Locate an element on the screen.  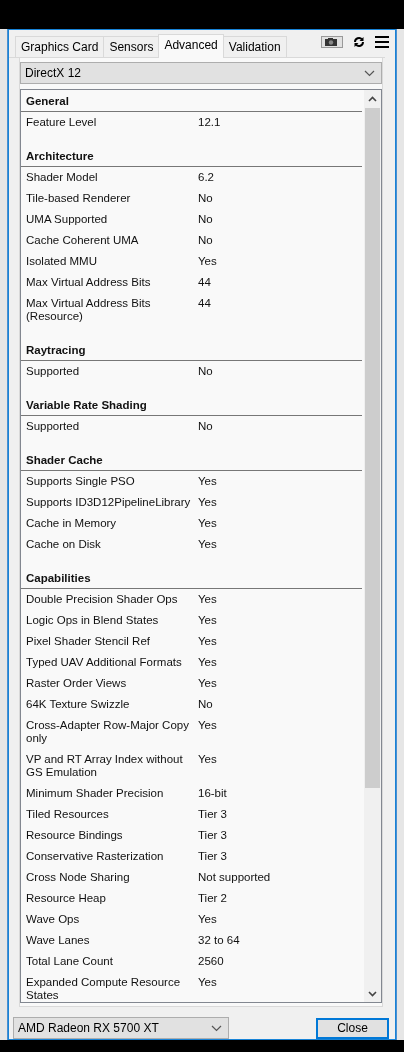
property-label: Tile-based Renderer is located at coordinates (79, 199).